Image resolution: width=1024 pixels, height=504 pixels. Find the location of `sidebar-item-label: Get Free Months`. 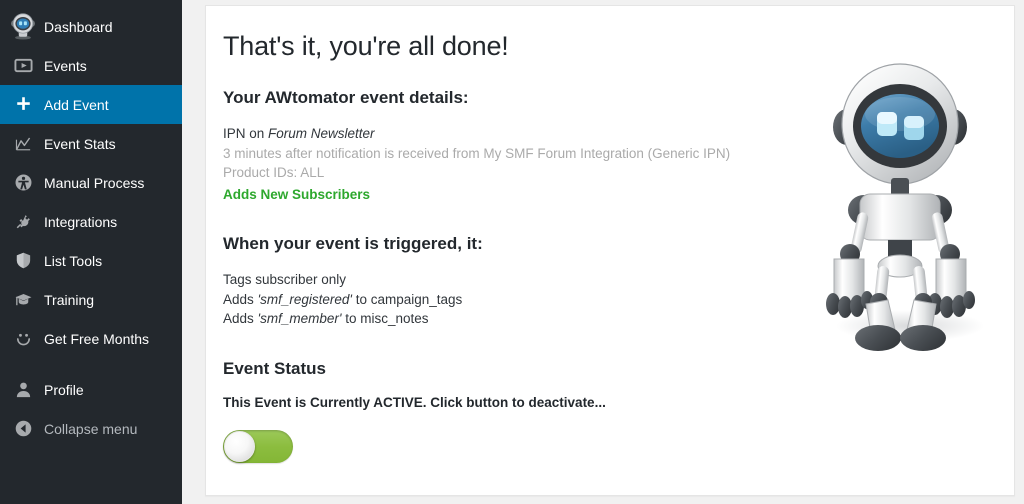

sidebar-item-label: Get Free Months is located at coordinates (97, 338).